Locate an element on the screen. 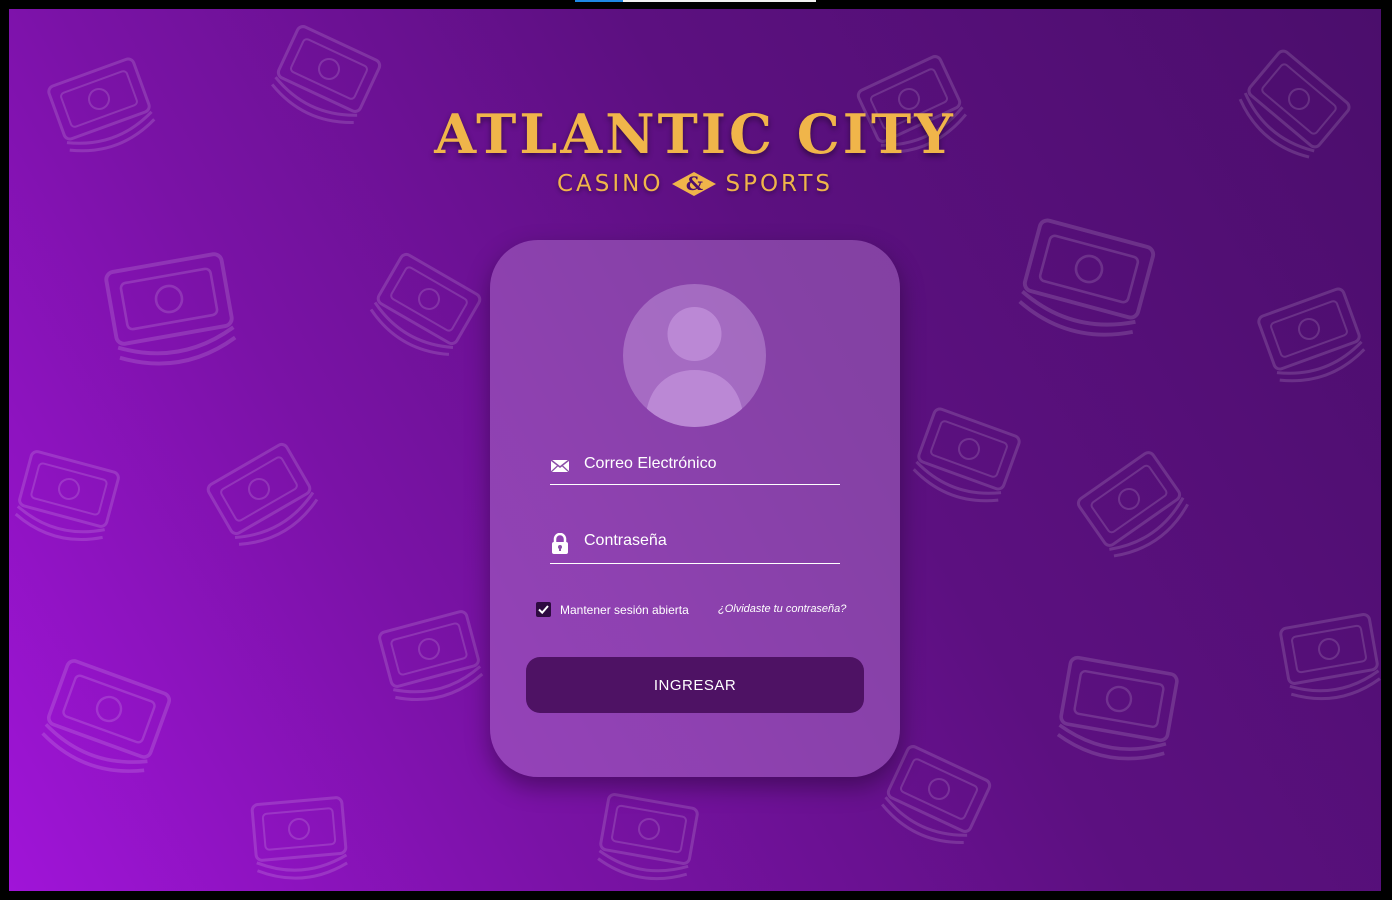 The width and height of the screenshot is (1392, 900). login-button: INGRESAR is located at coordinates (695, 685).